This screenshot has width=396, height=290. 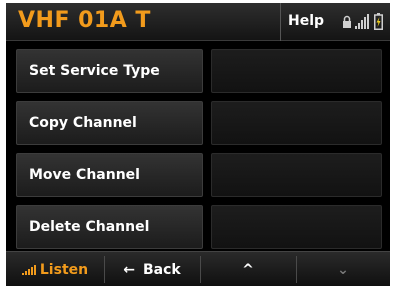 I want to click on listen-label: Listen, so click(x=64, y=269).